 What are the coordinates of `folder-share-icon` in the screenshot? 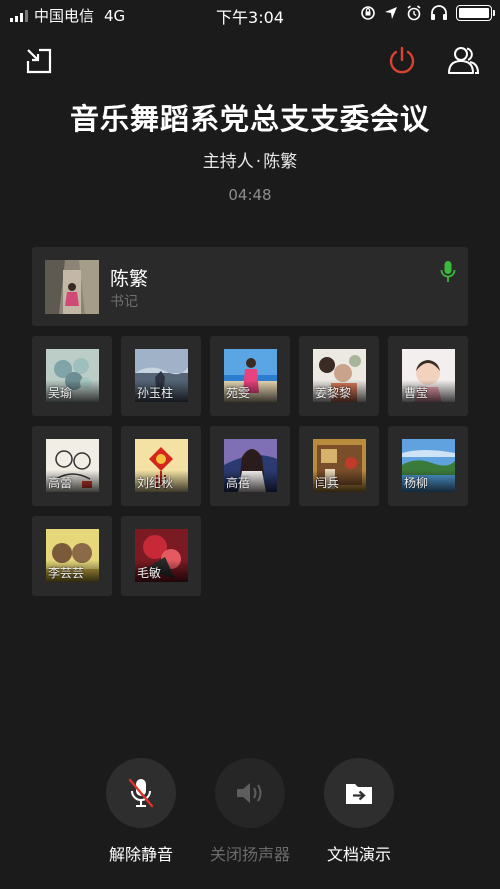 It's located at (359, 794).